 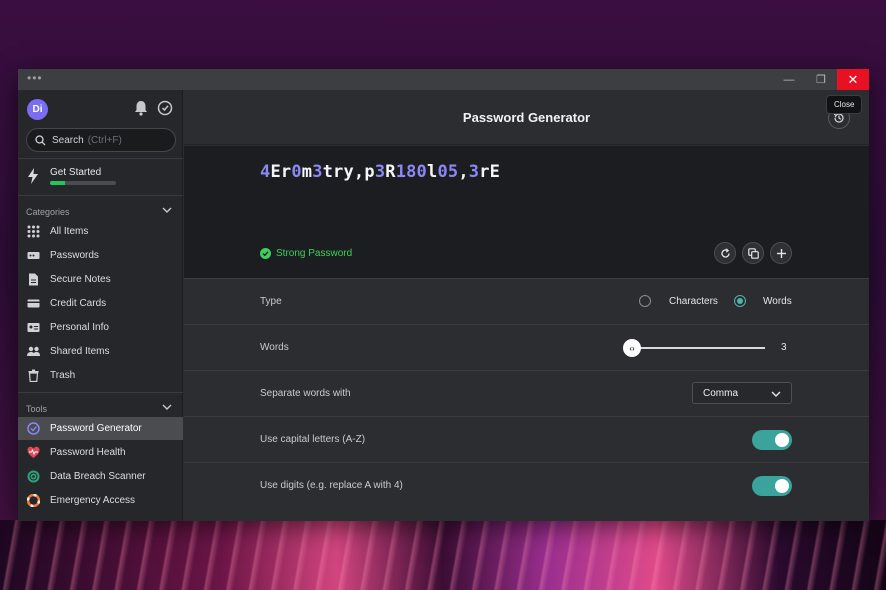 I want to click on words-slider-track, so click(x=702, y=348).